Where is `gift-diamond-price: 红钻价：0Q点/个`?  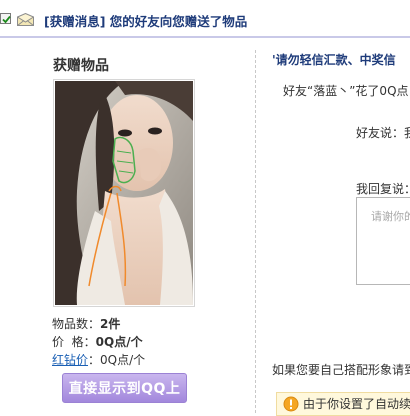
gift-diamond-price: 红钻价：0Q点/个 is located at coordinates (98, 359).